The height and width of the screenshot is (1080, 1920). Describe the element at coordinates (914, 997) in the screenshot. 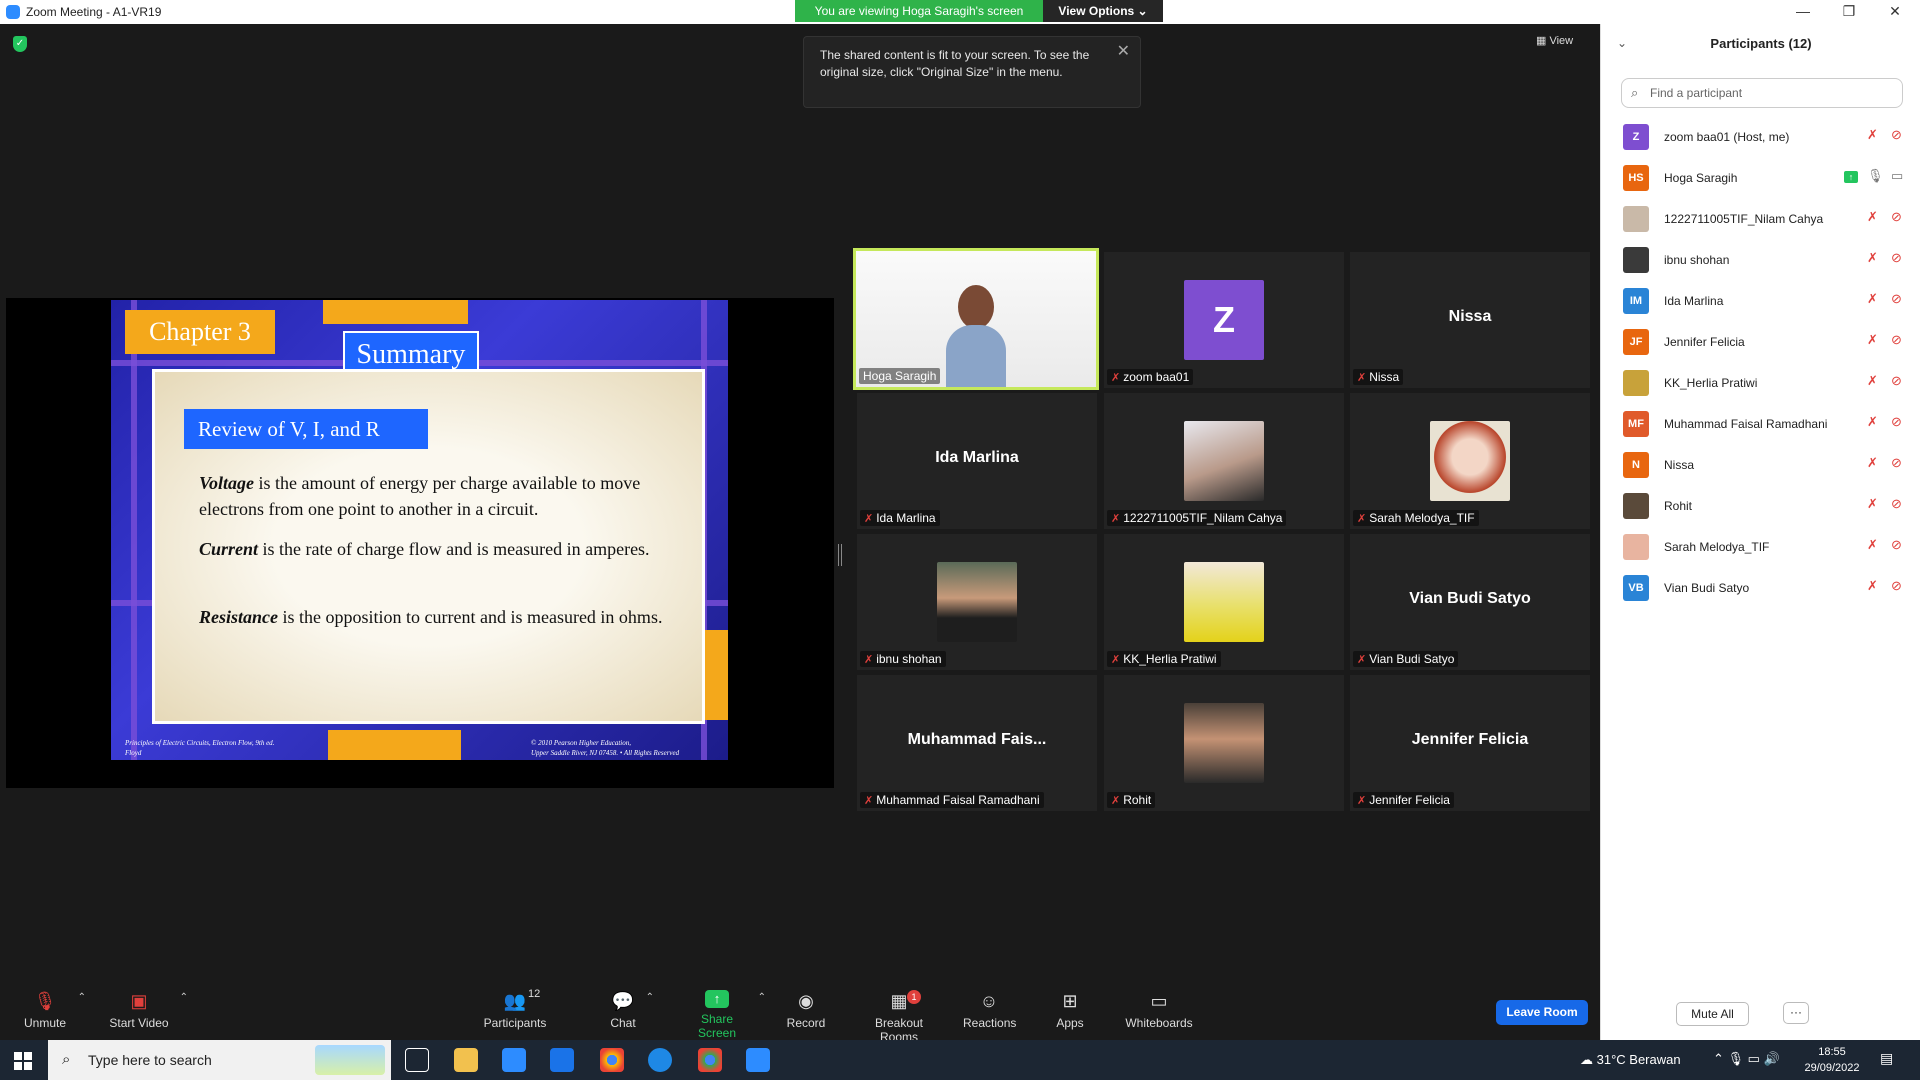

I see `breakout-badge: 1` at that location.